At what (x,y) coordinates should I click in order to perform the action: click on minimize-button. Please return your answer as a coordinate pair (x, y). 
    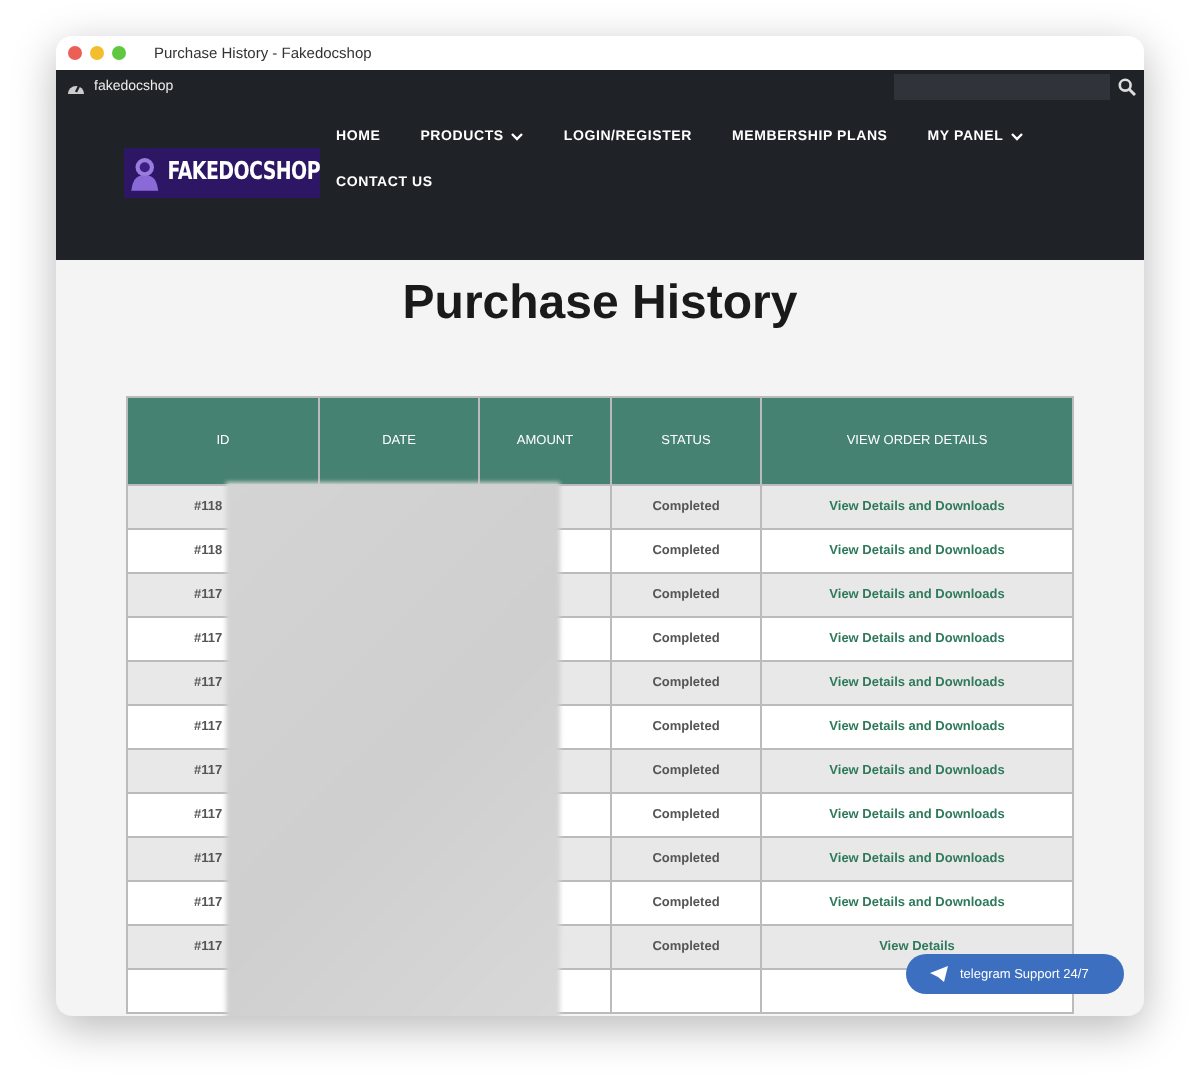
    Looking at the image, I should click on (97, 53).